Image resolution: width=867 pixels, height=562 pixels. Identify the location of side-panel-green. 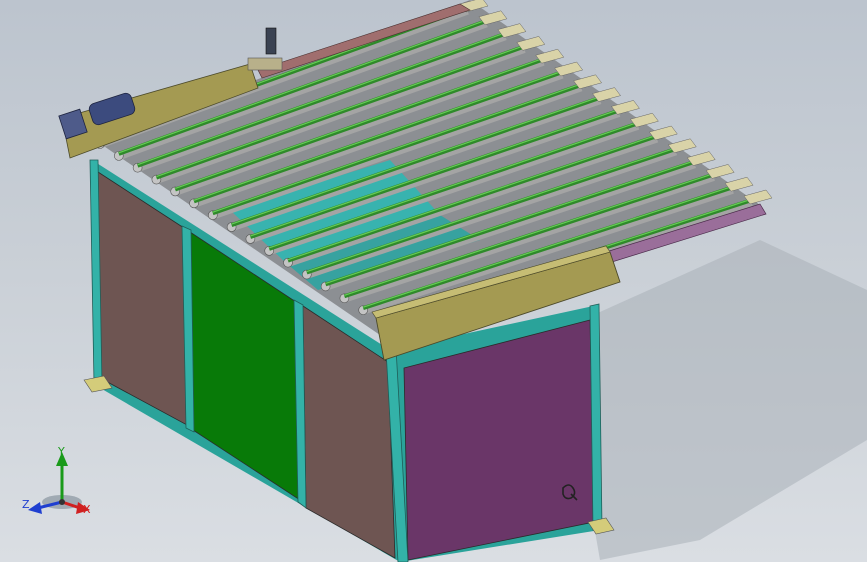
(245, 366).